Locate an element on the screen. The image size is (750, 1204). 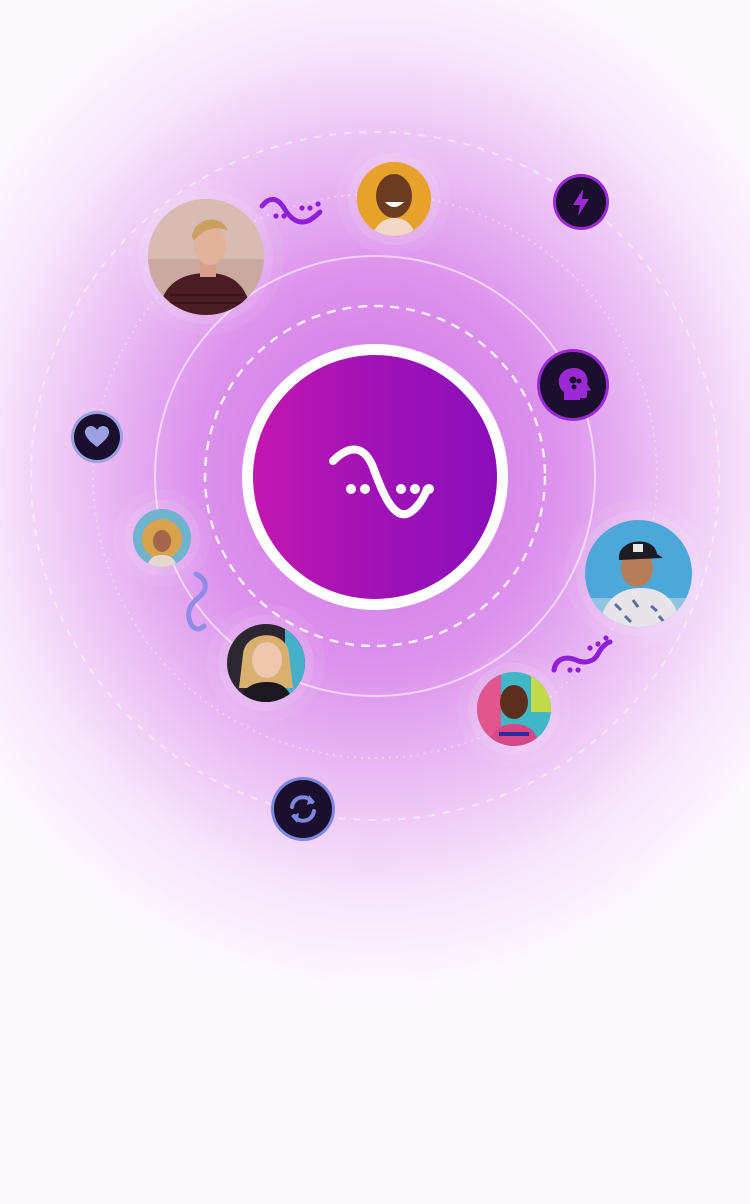
wave-decoration-top is located at coordinates (291, 211).